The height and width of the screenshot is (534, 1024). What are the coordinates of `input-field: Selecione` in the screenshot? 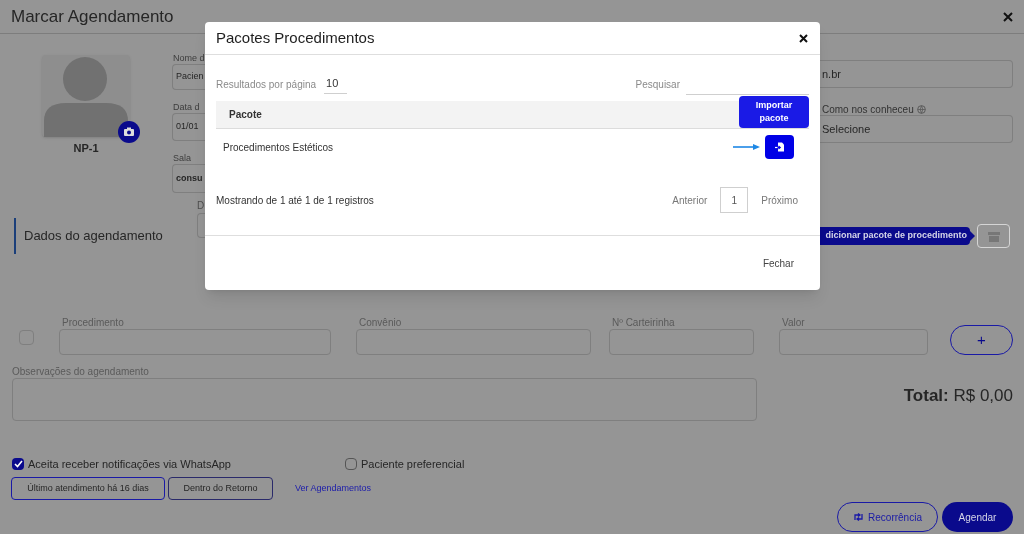 It's located at (916, 129).